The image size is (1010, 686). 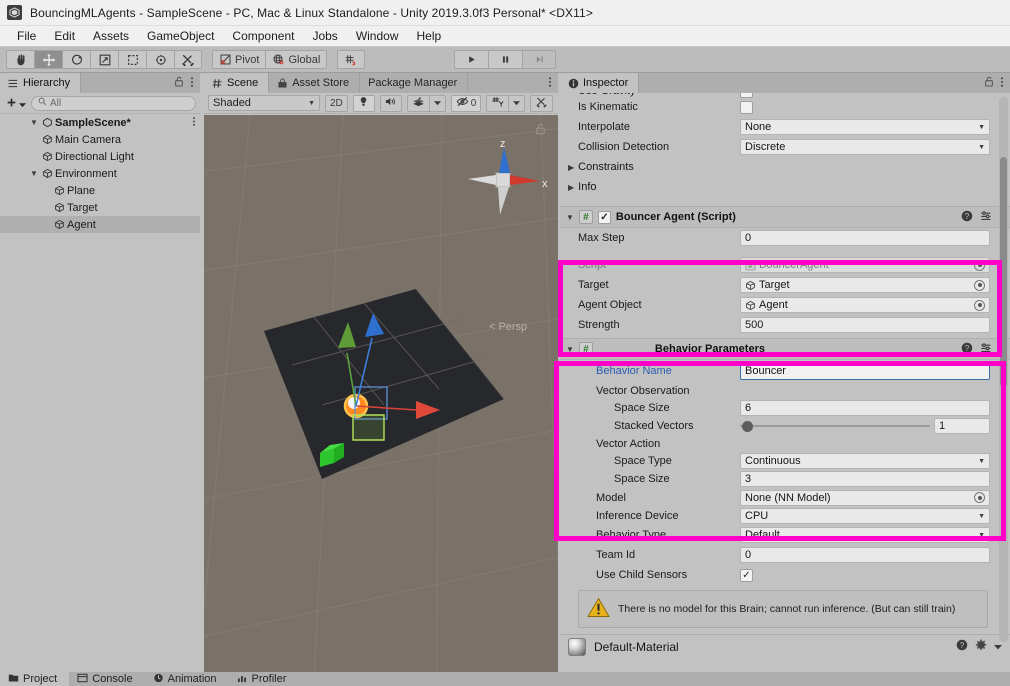 I want to click on stacked-vectors-slider-row: 1, so click(x=865, y=426).